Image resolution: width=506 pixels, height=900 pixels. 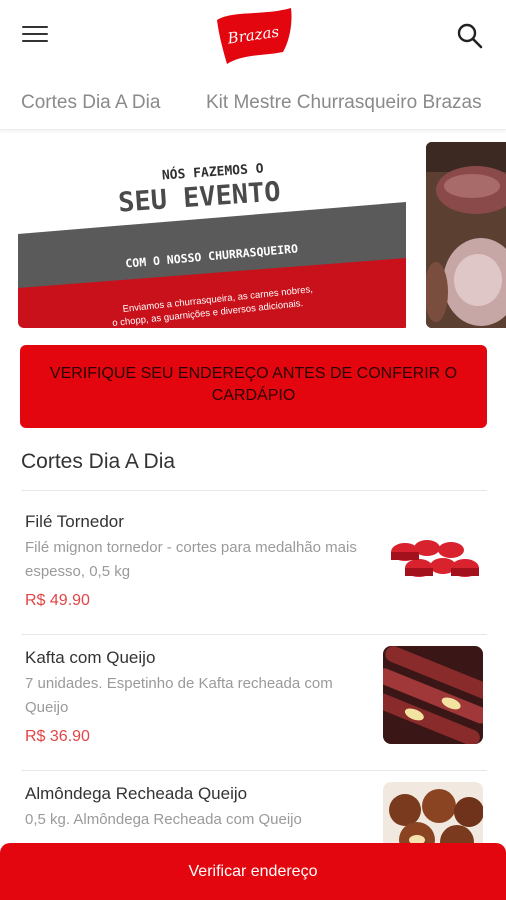 What do you see at coordinates (98, 461) in the screenshot?
I see `section-title: Cortes Dia A Dia` at bounding box center [98, 461].